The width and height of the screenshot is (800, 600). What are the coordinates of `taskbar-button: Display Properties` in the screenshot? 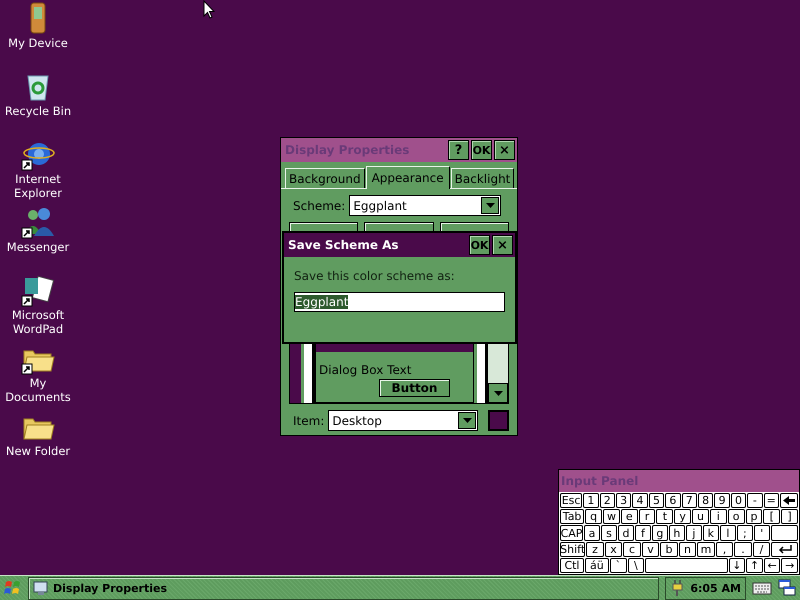 It's located at (344, 588).